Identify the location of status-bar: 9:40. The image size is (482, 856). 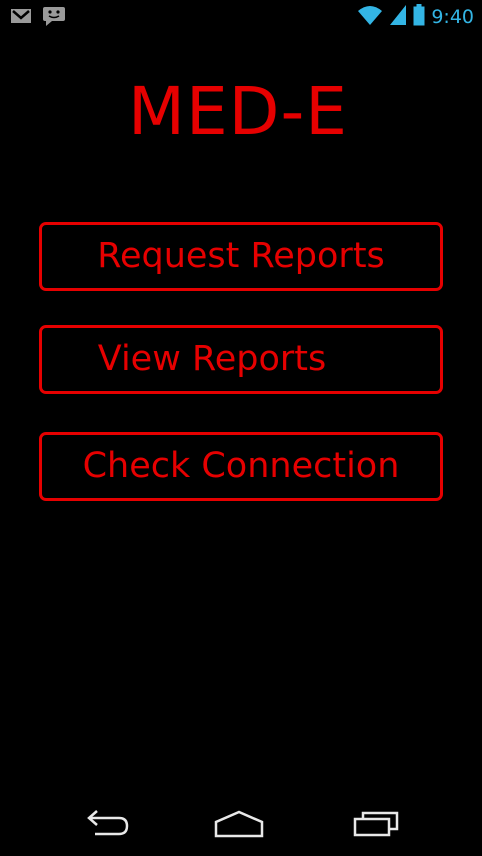
(241, 16).